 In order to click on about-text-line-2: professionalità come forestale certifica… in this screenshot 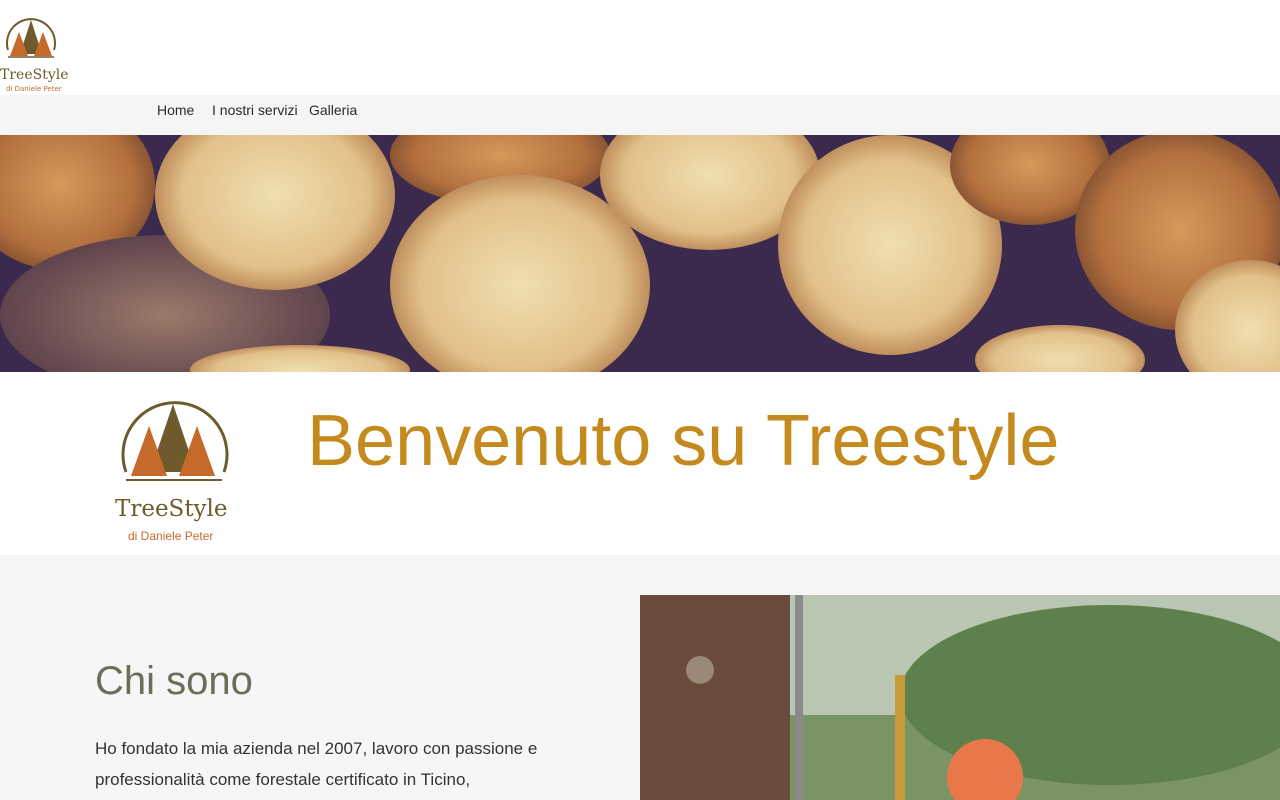, I will do `click(283, 779)`.